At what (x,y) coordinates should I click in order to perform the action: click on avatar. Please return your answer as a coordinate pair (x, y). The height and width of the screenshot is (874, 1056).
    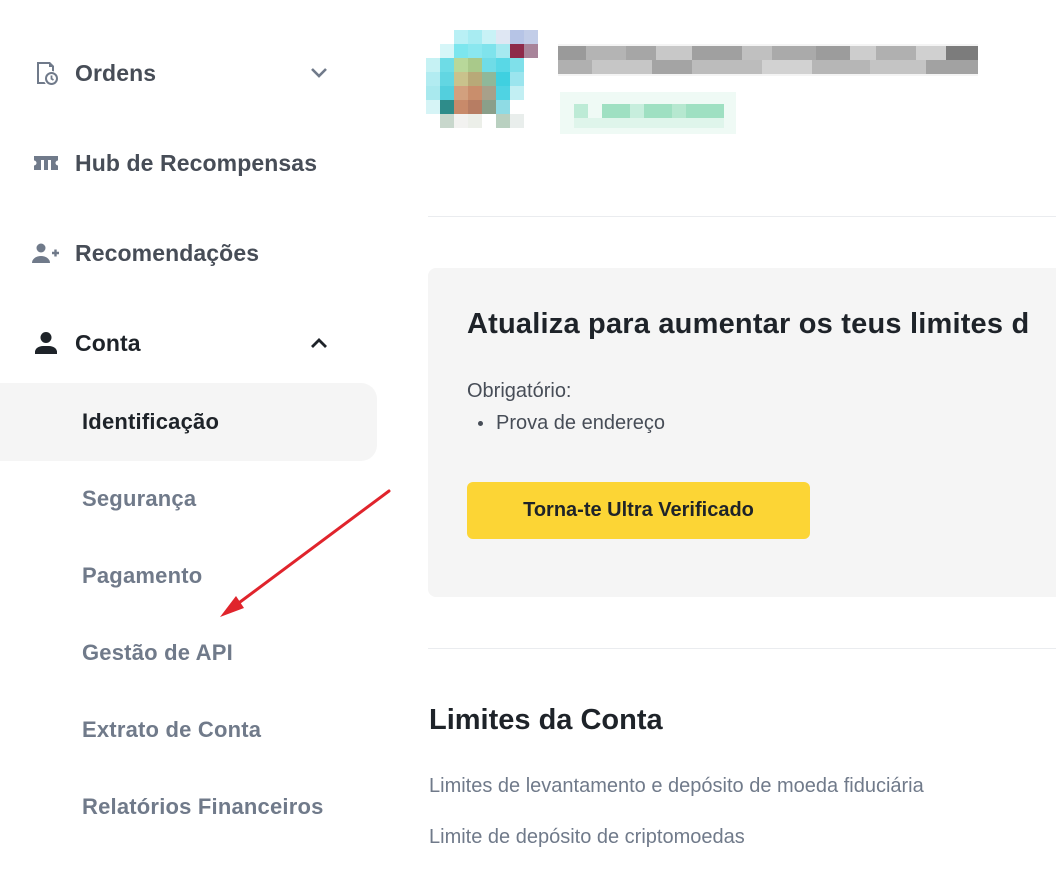
    Looking at the image, I should click on (483, 83).